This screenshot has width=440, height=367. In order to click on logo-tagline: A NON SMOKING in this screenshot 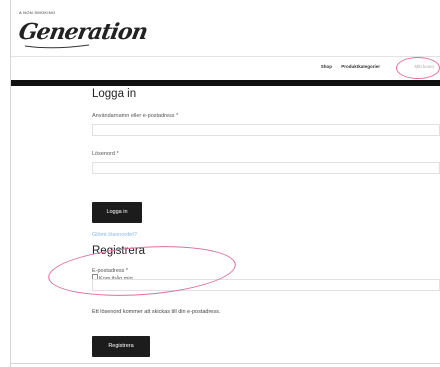, I will do `click(37, 12)`.